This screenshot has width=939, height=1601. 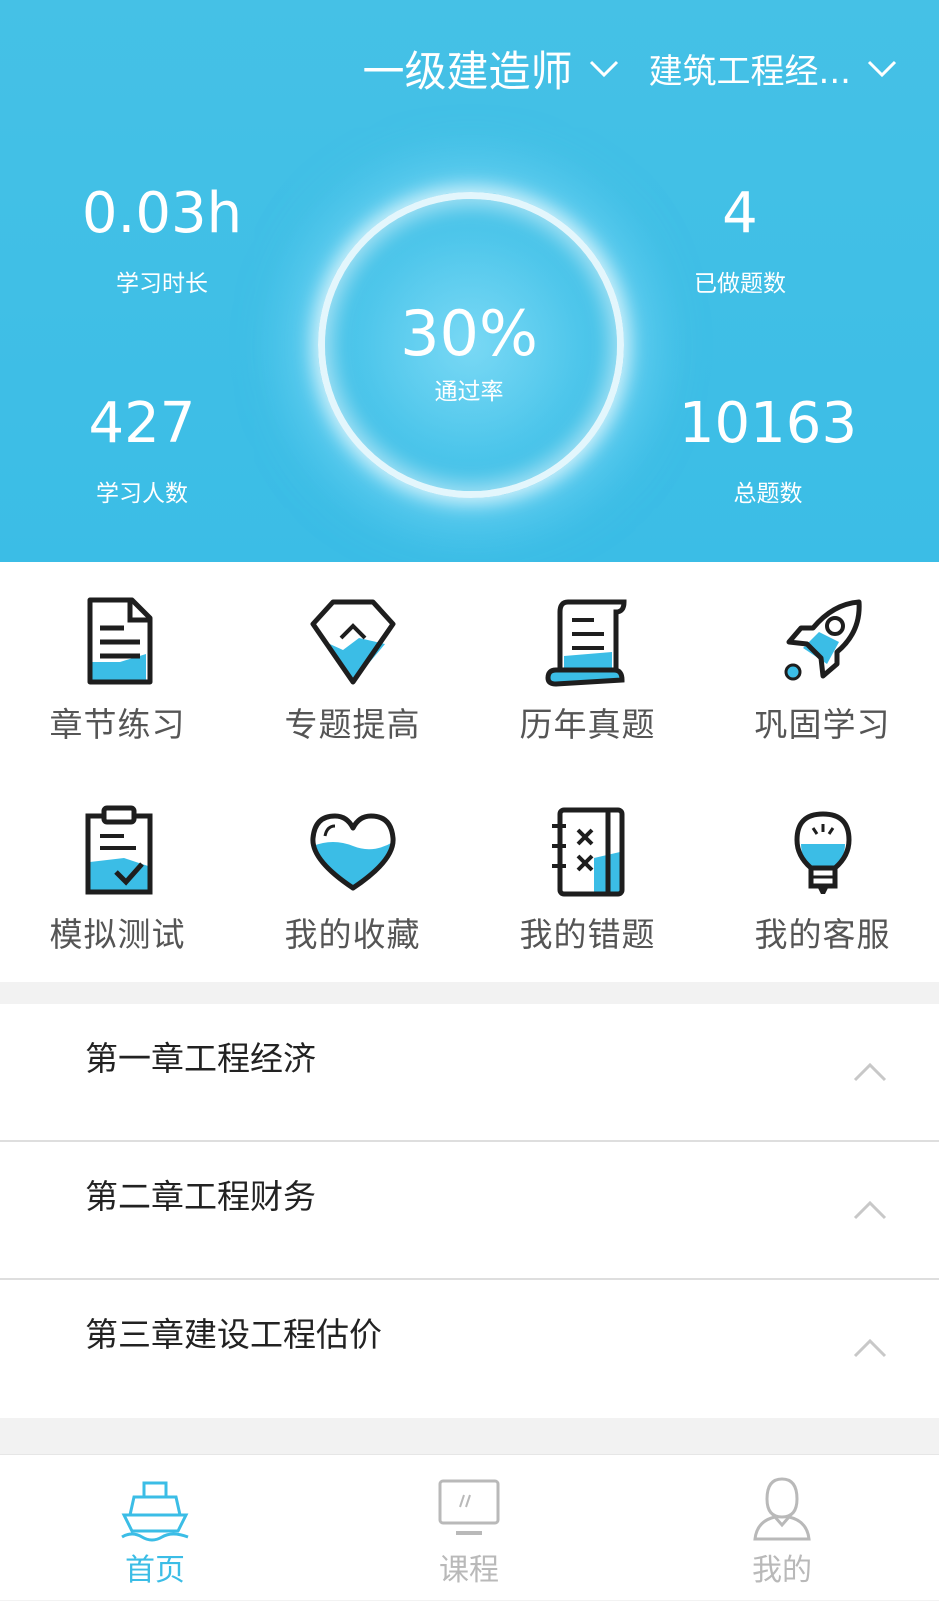 I want to click on learners-value: 427, so click(x=142, y=423).